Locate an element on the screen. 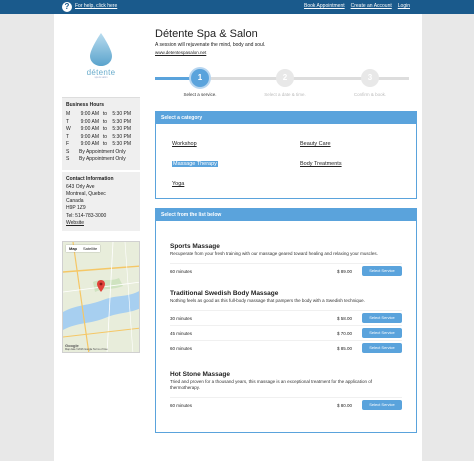 The width and height of the screenshot is (474, 461). contact-heading: Contact Information is located at coordinates (90, 178).